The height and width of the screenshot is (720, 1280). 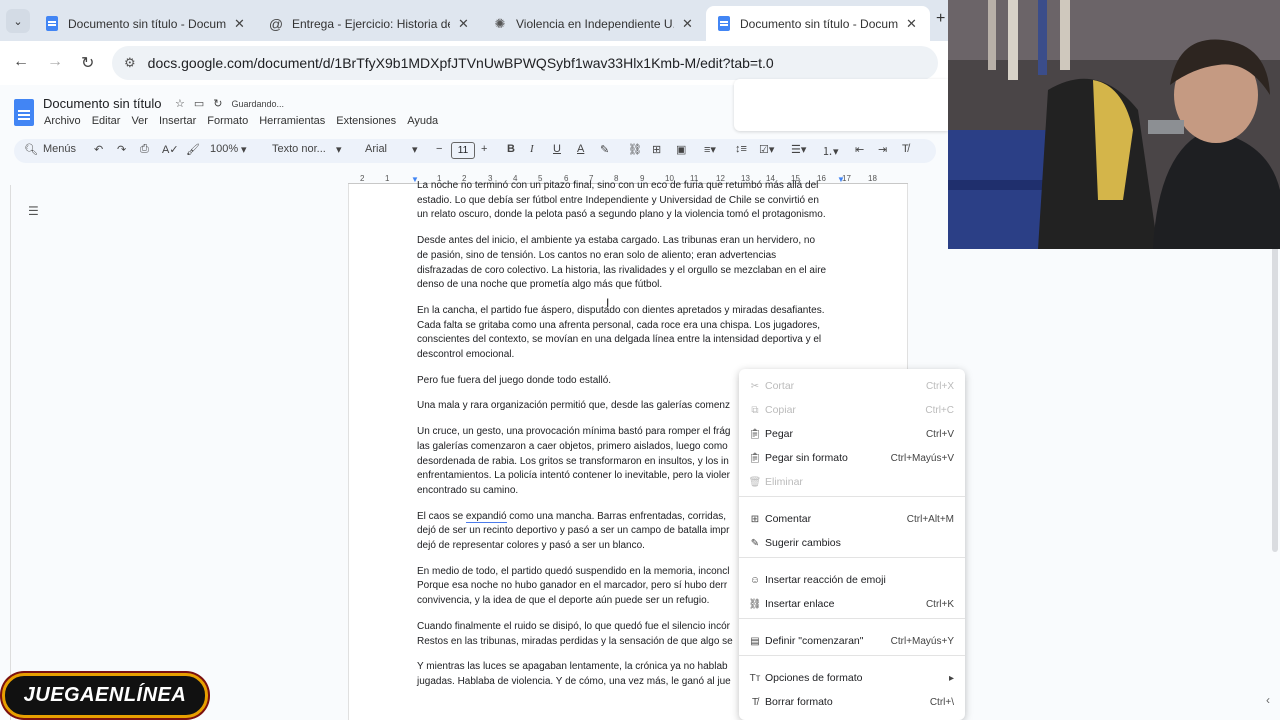 I want to click on increase-indent-icon: ⇥, so click(x=882, y=149).